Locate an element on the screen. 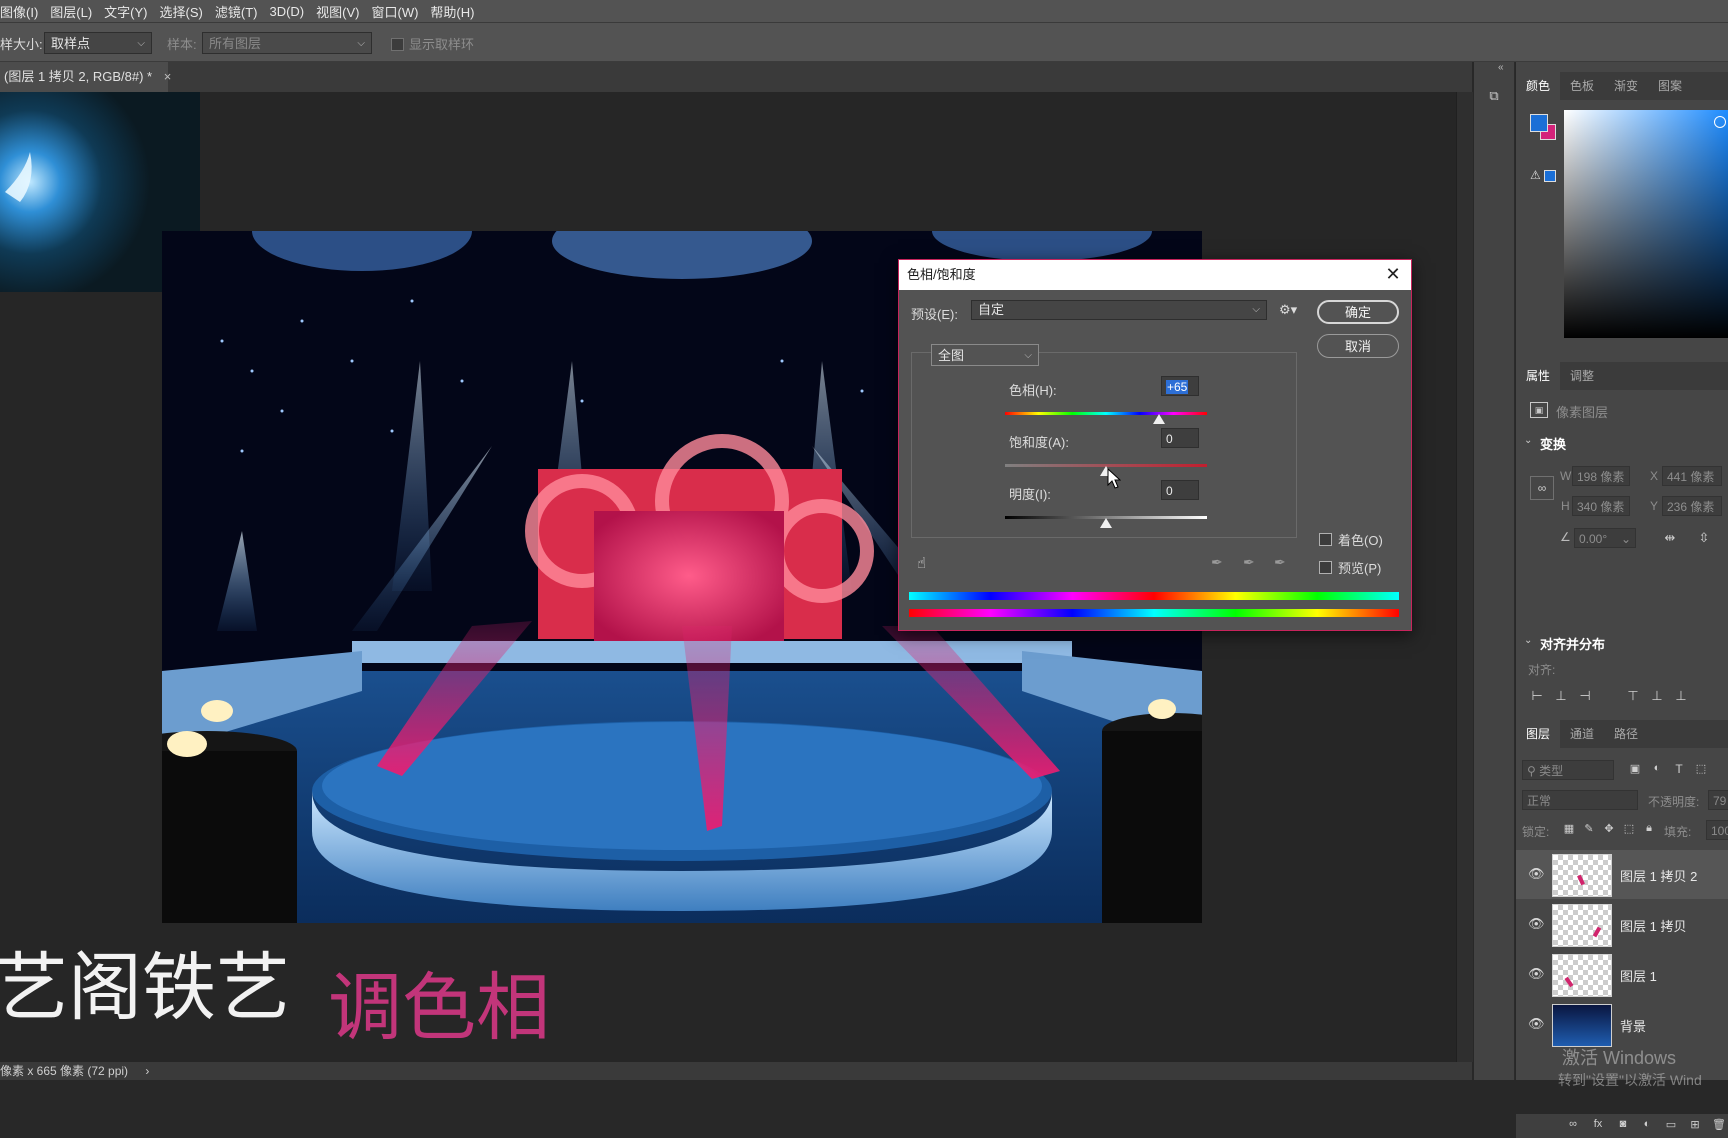  menu-type: 文字(Y) is located at coordinates (125, 11).